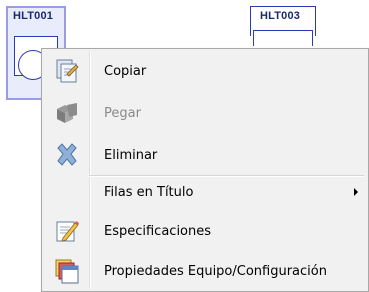 The image size is (369, 292). What do you see at coordinates (205, 71) in the screenshot?
I see `menu-item-copiar: Copiar` at bounding box center [205, 71].